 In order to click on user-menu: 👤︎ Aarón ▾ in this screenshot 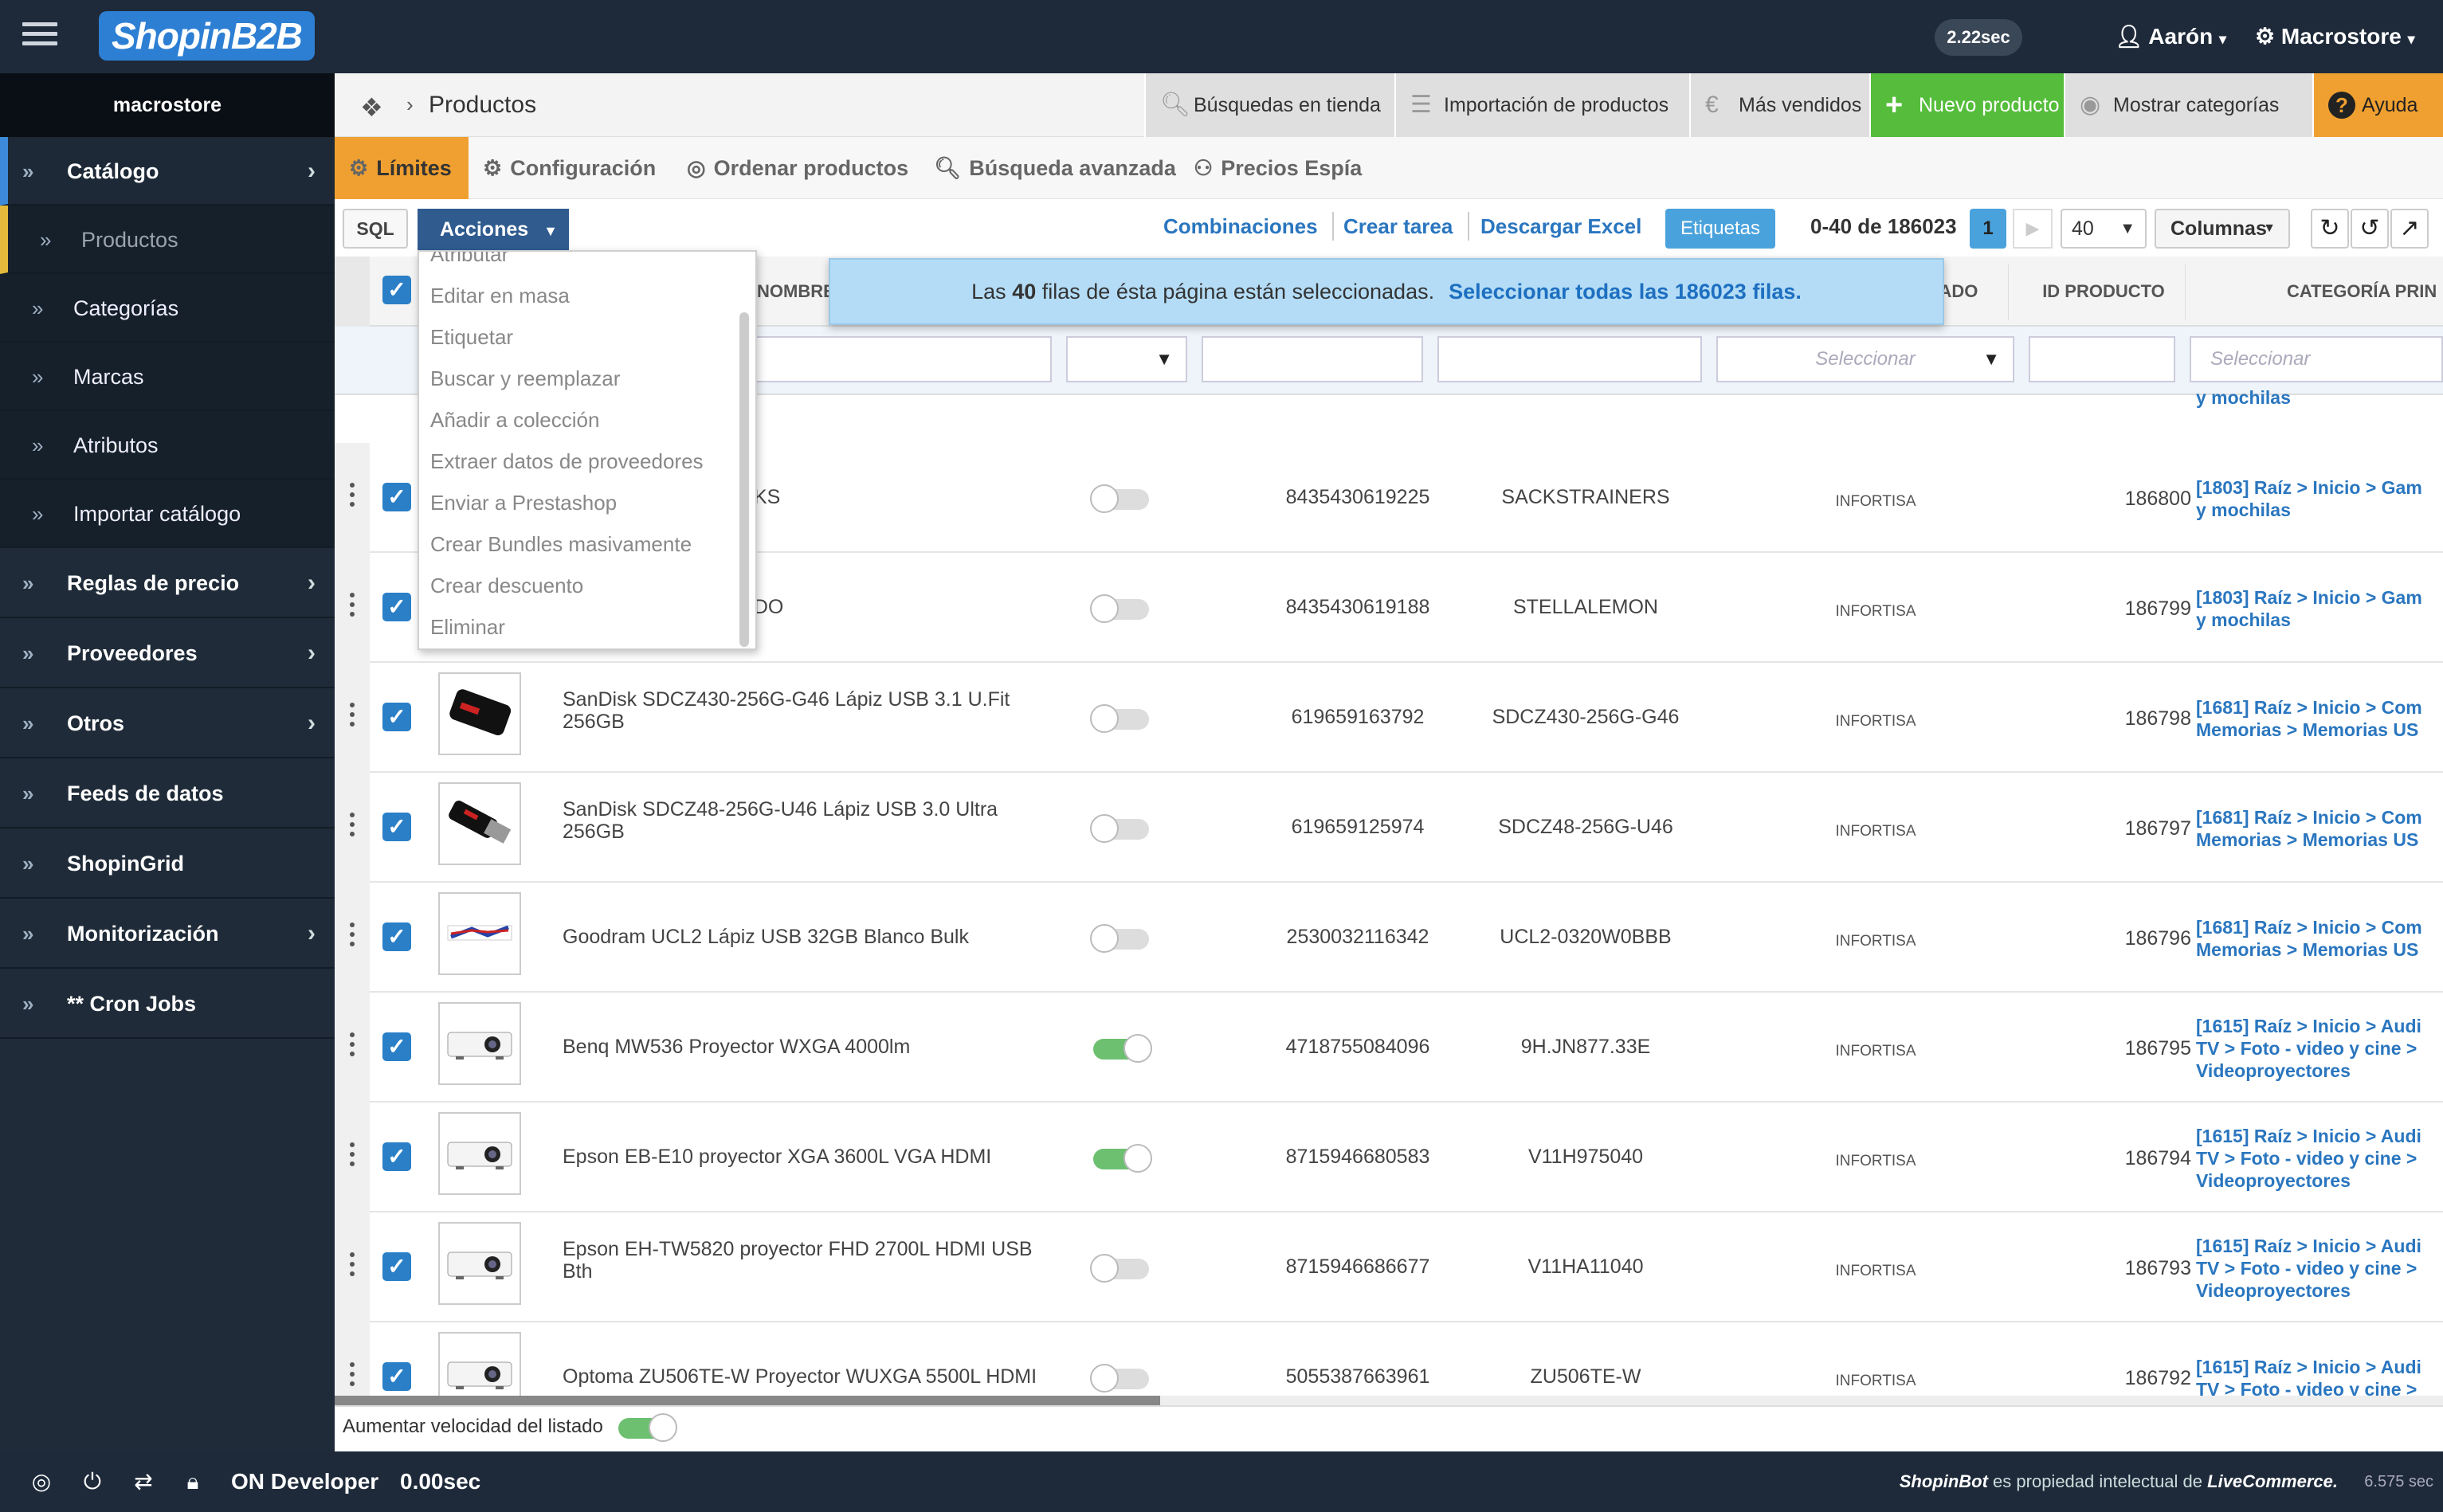, I will do `click(2170, 38)`.